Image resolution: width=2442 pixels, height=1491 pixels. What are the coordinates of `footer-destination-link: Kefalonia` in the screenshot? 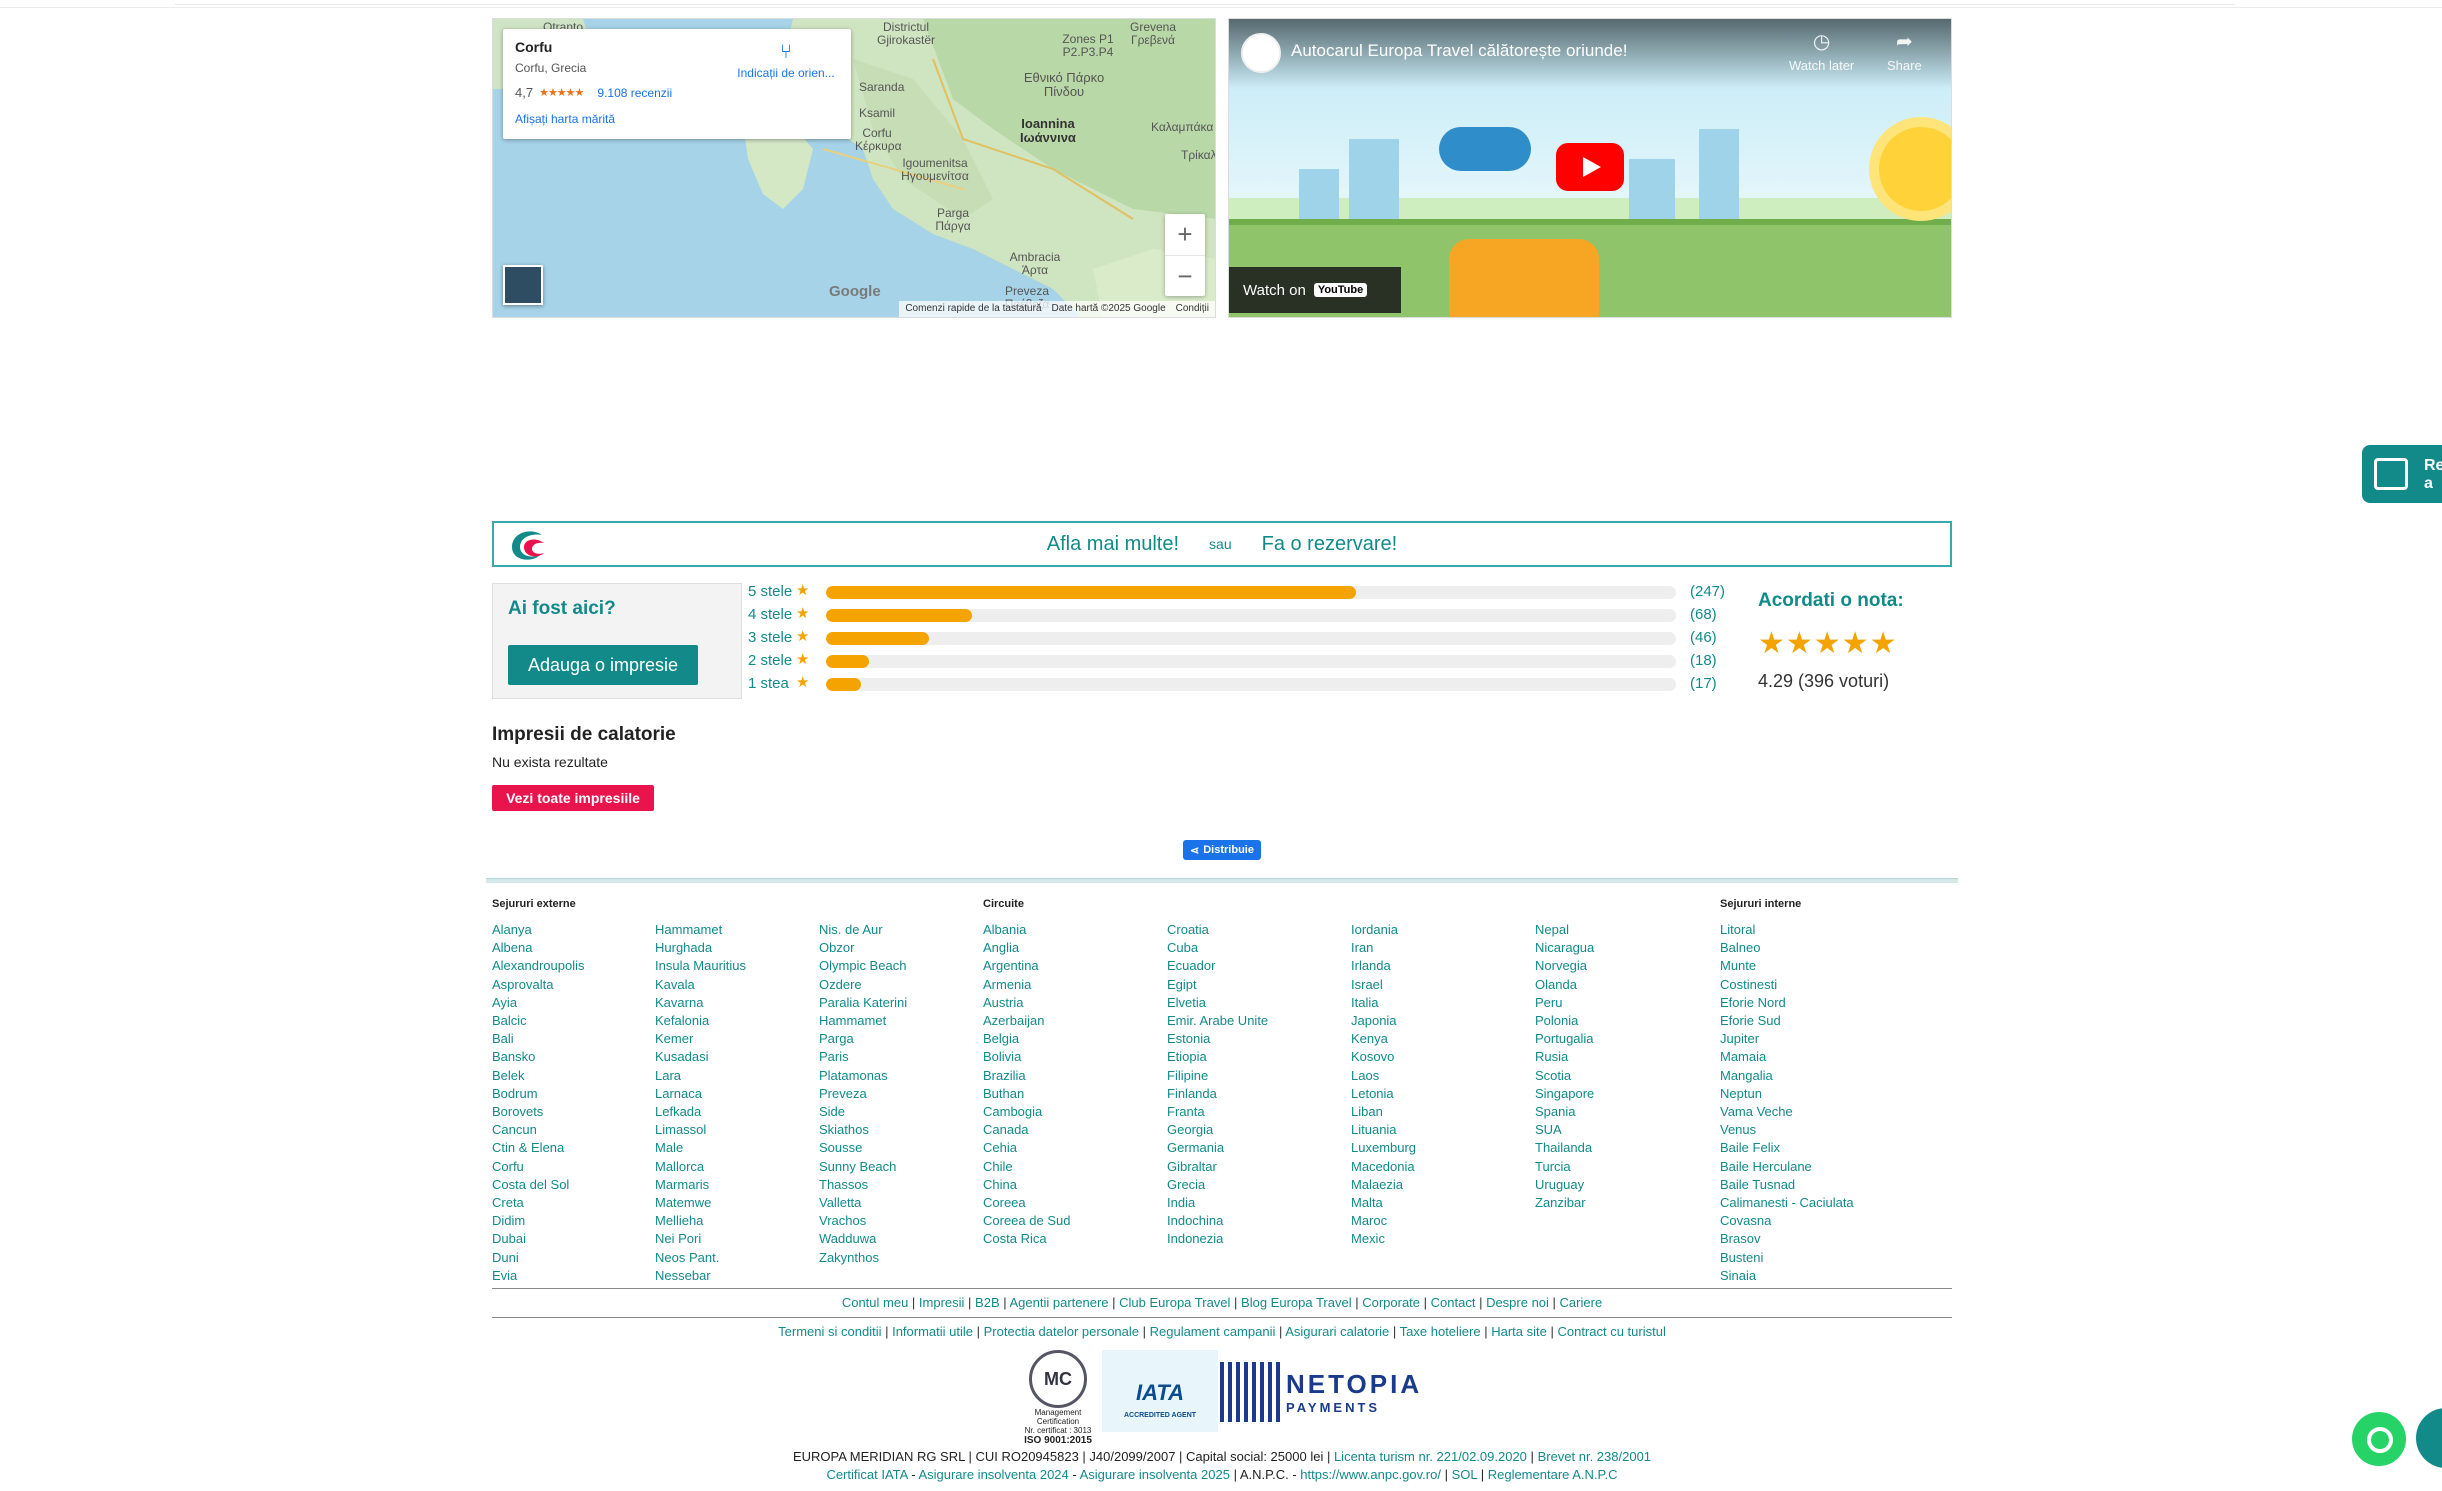 It's located at (700, 1021).